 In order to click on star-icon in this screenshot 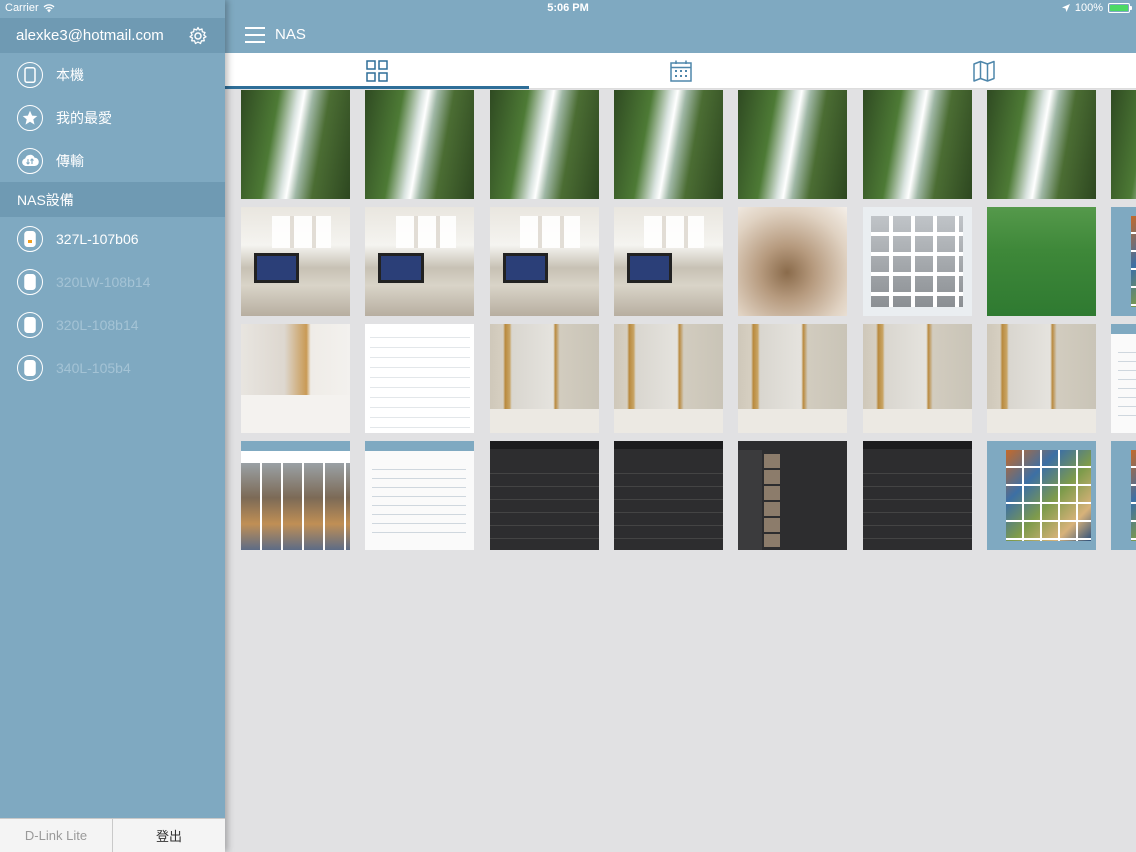, I will do `click(30, 117)`.